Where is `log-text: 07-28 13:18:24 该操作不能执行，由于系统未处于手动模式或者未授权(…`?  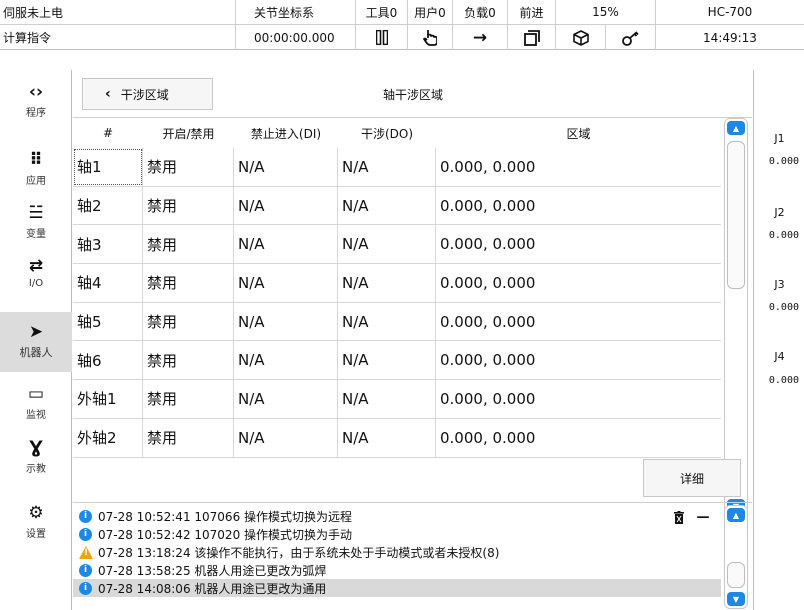 log-text: 07-28 13:18:24 该操作不能执行，由于系统未处于手动模式或者未授权(… is located at coordinates (299, 552).